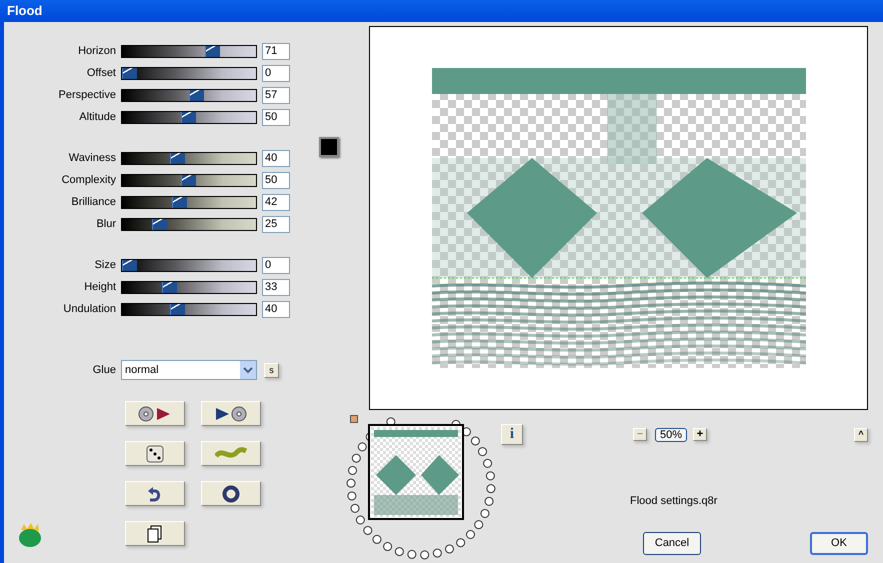 This screenshot has height=563, width=883. Describe the element at coordinates (271, 370) in the screenshot. I see `s-button: s` at that location.